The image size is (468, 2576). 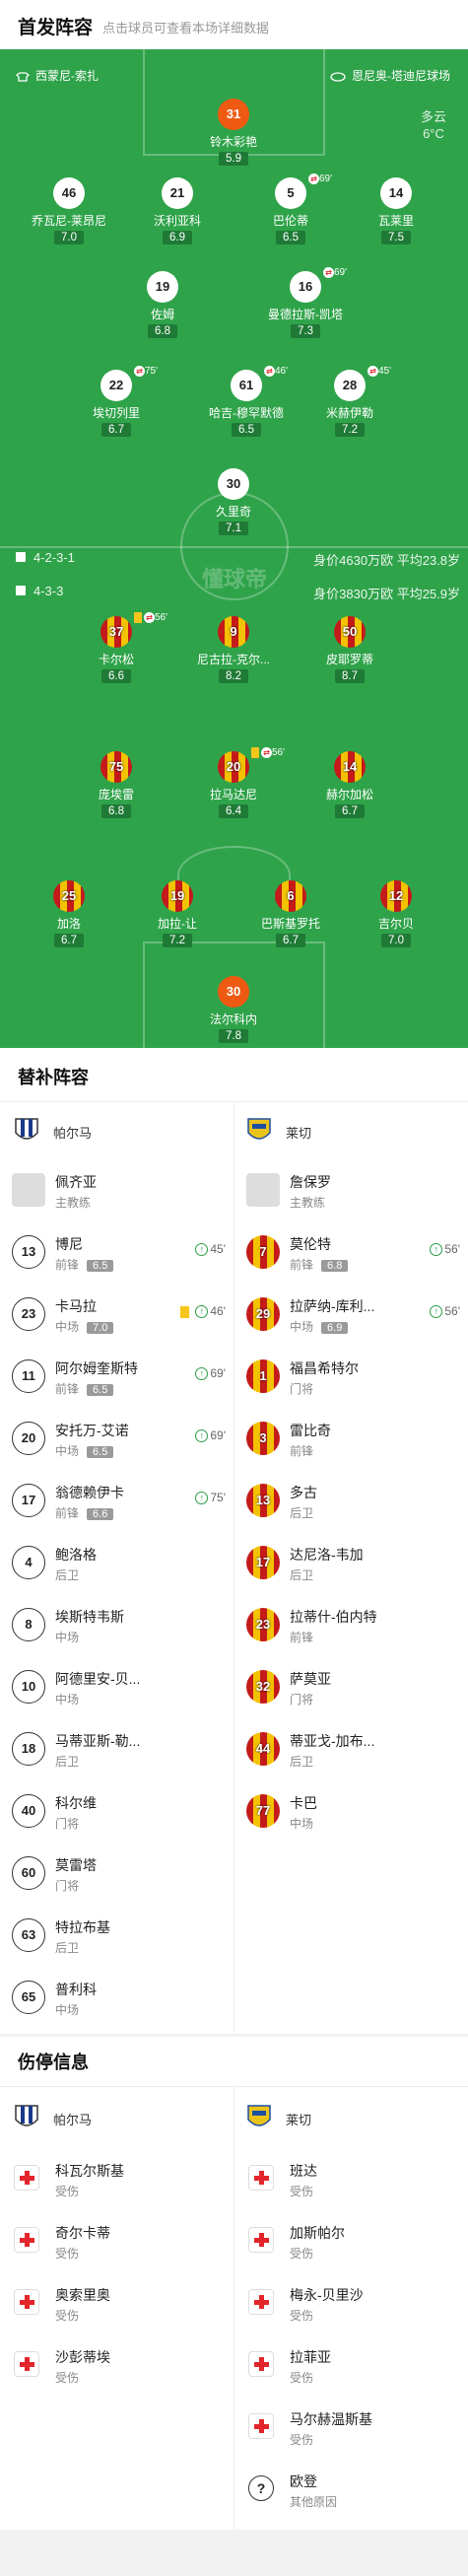 What do you see at coordinates (117, 1189) in the screenshot?
I see `sub-player-row: 佩齐亚 主教练` at bounding box center [117, 1189].